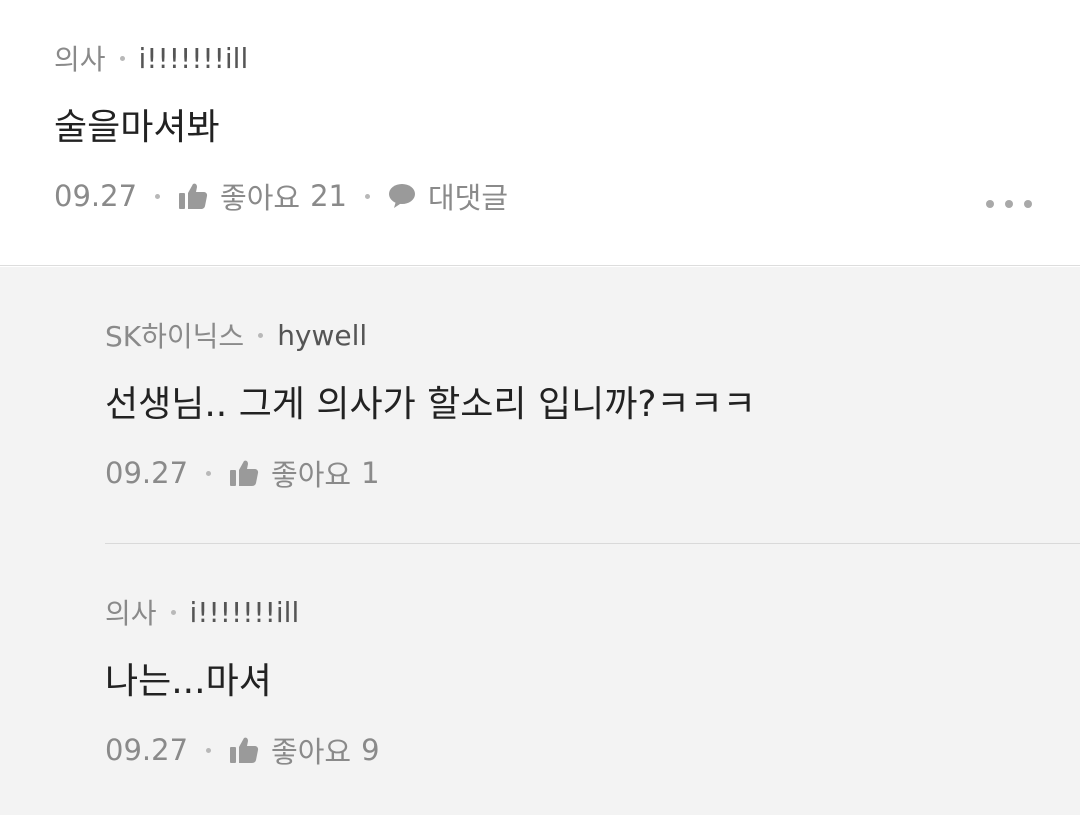  I want to click on comment-date: 09.27, so click(96, 196).